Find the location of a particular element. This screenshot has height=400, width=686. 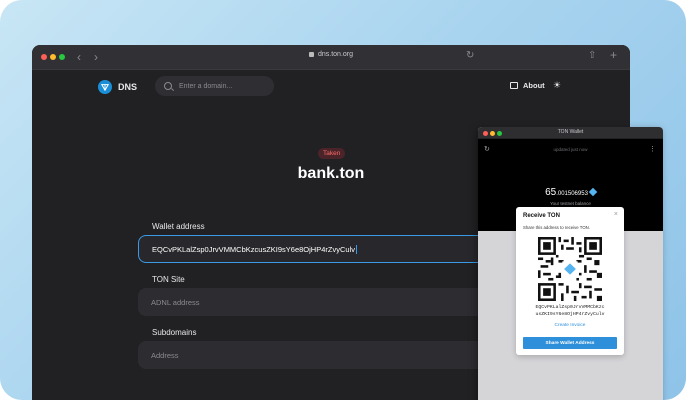

about-button: About is located at coordinates (527, 85).